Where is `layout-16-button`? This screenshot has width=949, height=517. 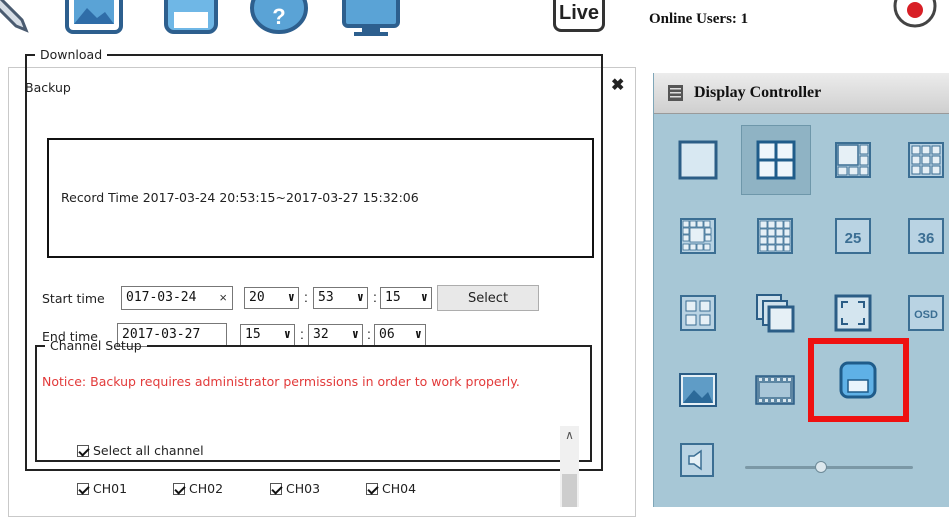 layout-16-button is located at coordinates (775, 236).